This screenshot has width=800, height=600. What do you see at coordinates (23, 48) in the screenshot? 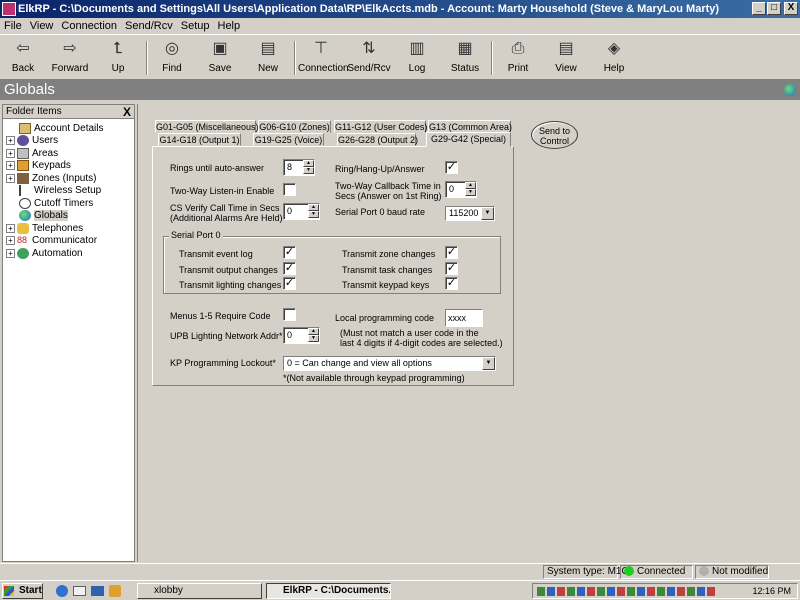
I see `back-arrow-icon: ⇦` at bounding box center [23, 48].